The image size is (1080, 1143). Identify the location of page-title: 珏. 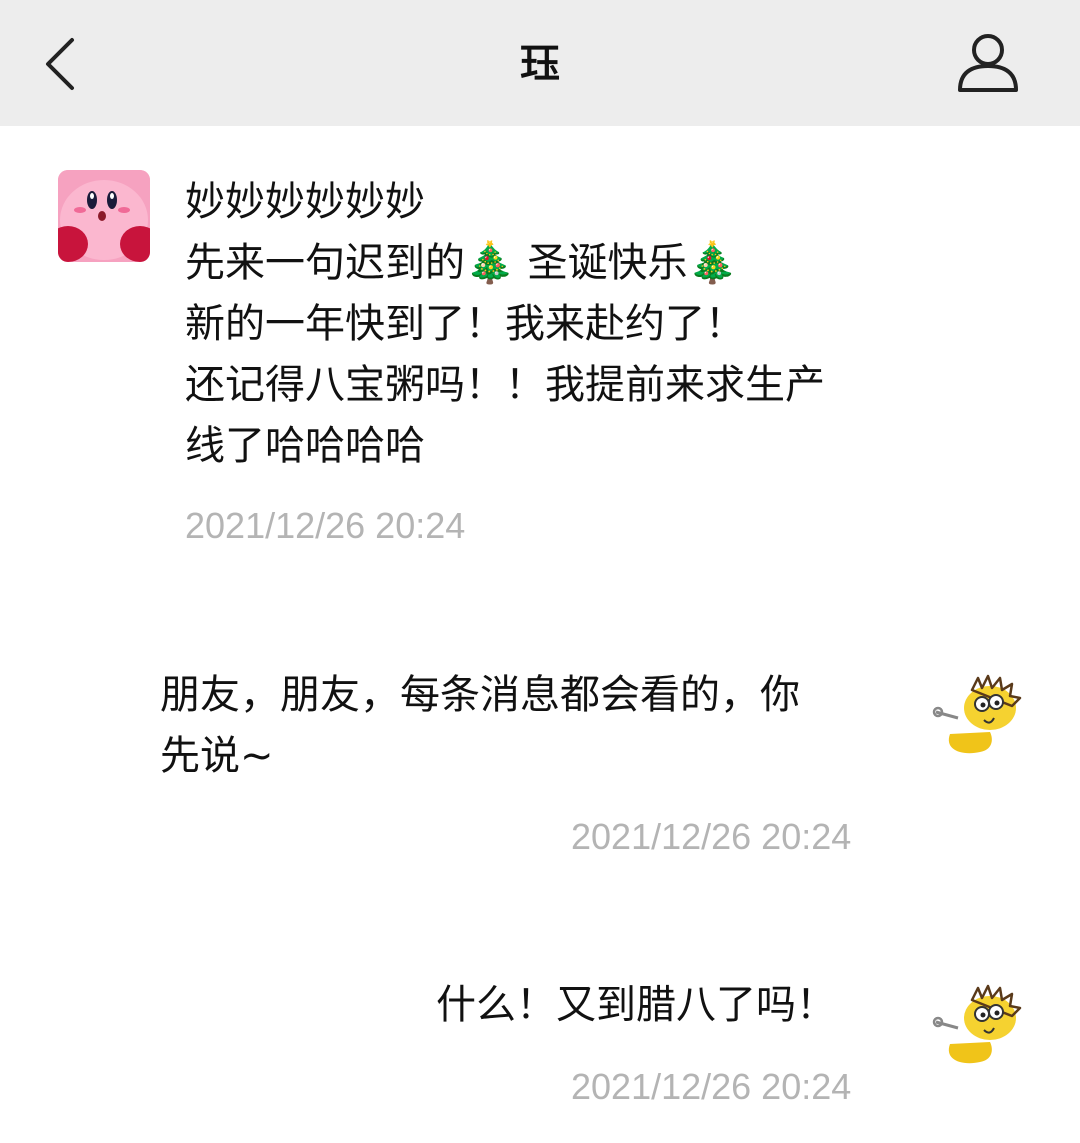
(540, 64).